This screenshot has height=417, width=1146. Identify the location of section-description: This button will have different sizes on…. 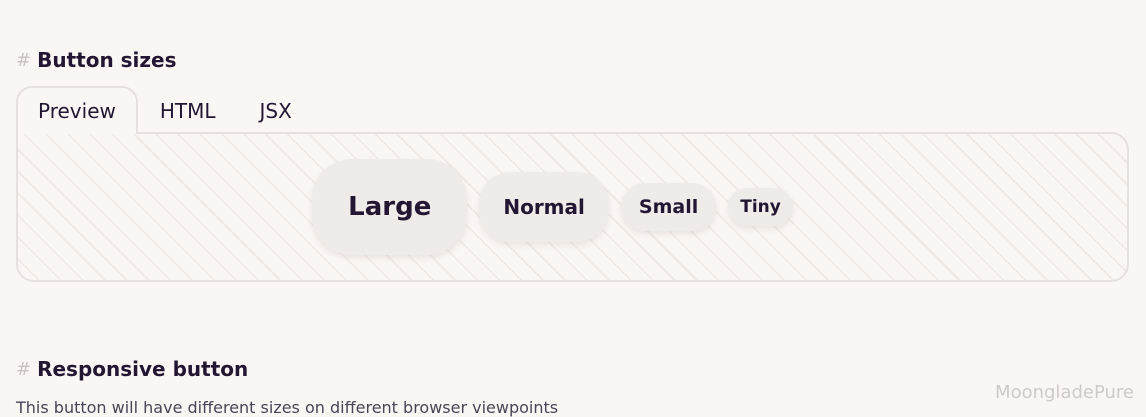
(287, 407).